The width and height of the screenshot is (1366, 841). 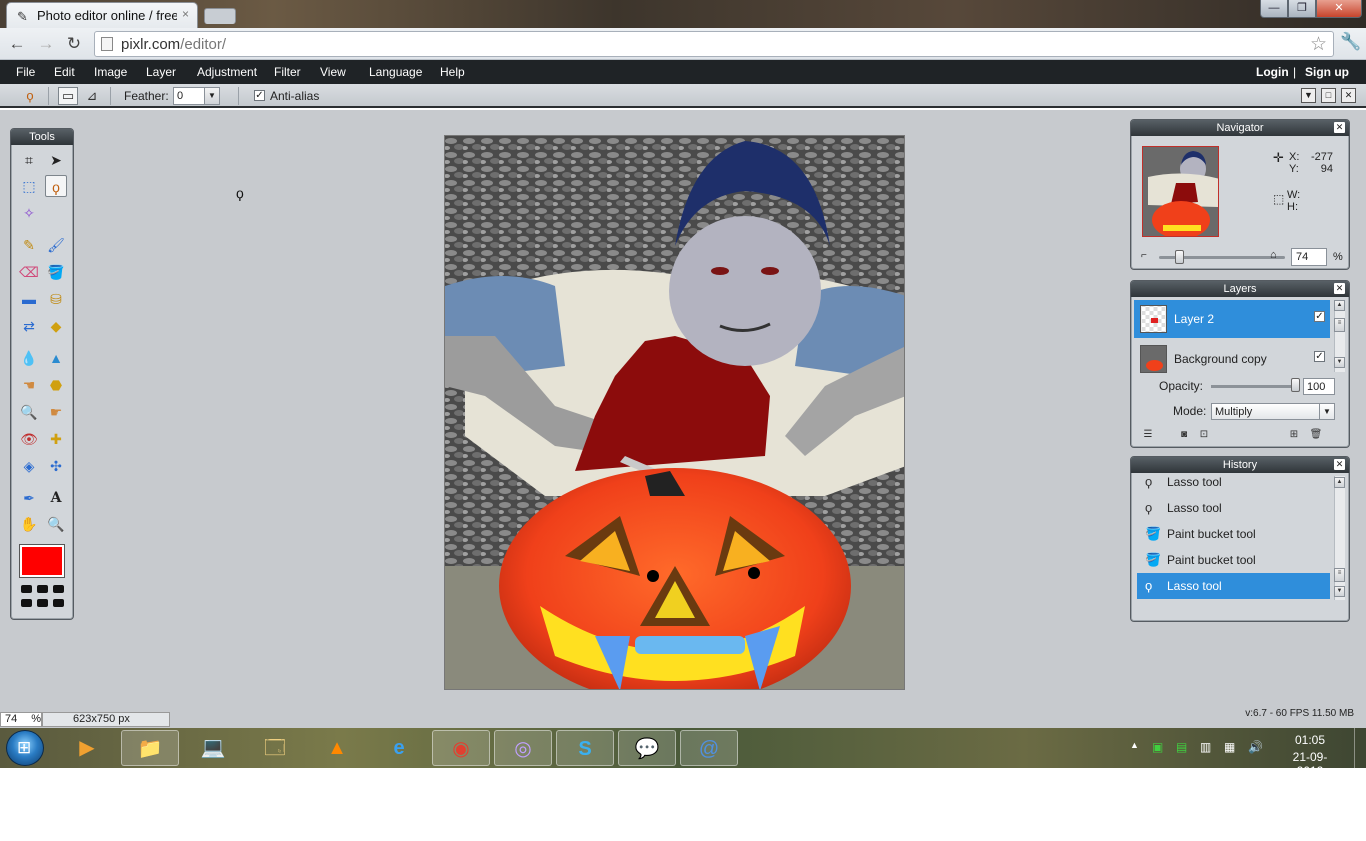 What do you see at coordinates (150, 748) in the screenshot?
I see `explorer-icon: 📁` at bounding box center [150, 748].